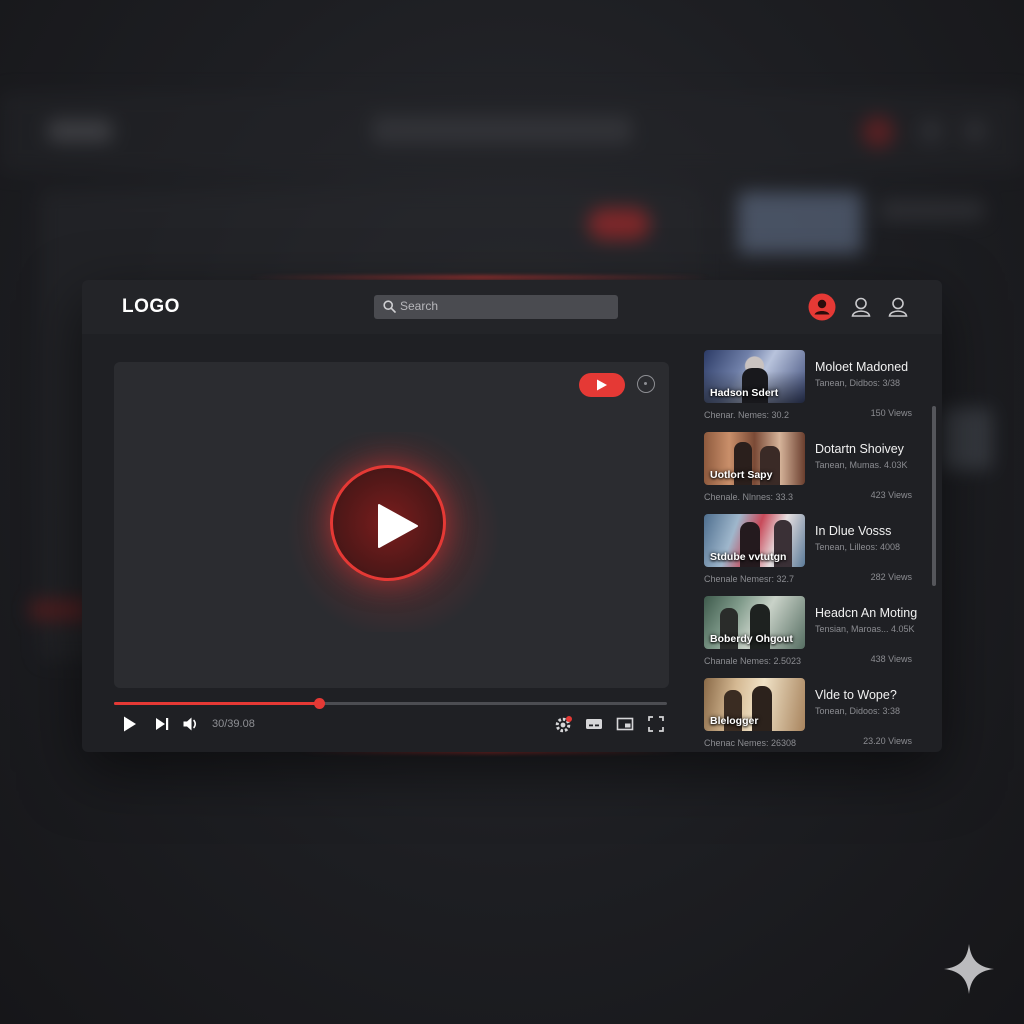  I want to click on search-icon, so click(389, 306).